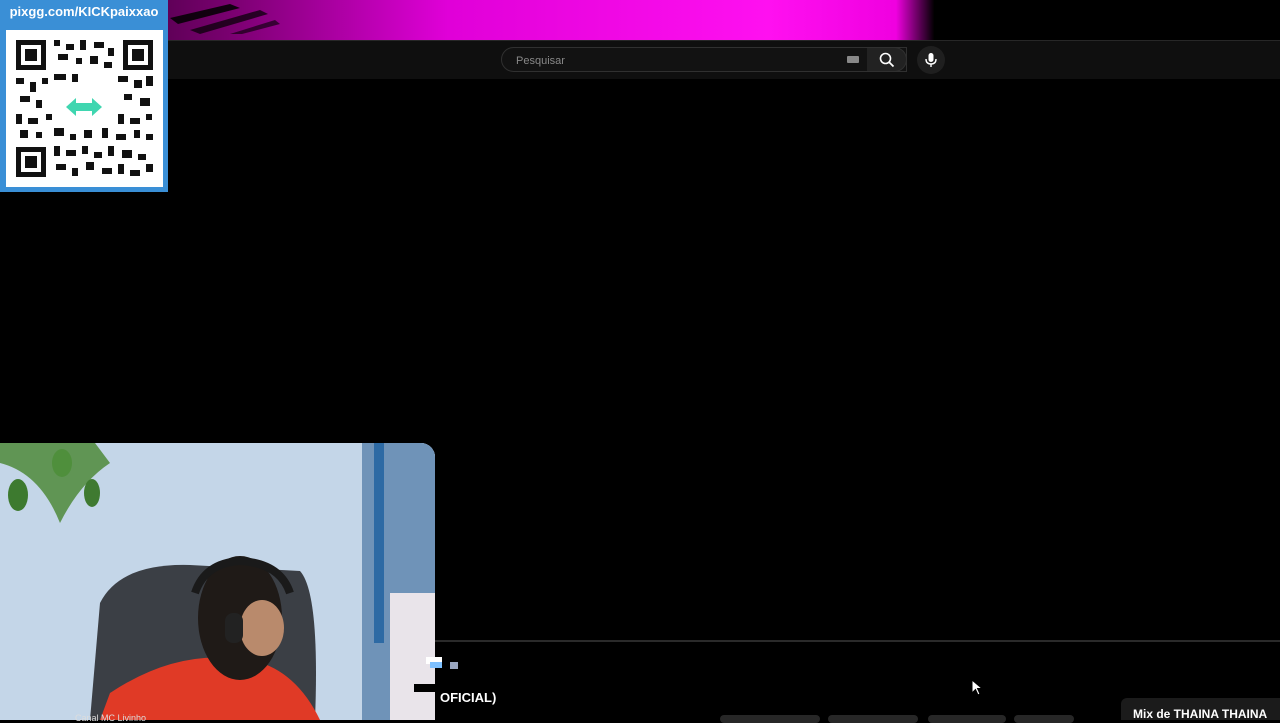  I want to click on video-title: OFICIAL), so click(468, 697).